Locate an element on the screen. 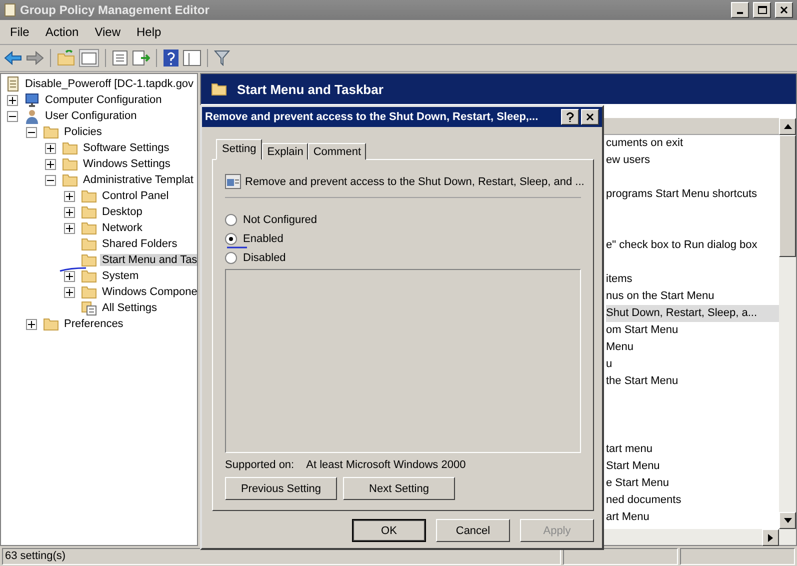 Image resolution: width=797 pixels, height=566 pixels. setting-row: e" check box to Run dialog box is located at coordinates (692, 245).